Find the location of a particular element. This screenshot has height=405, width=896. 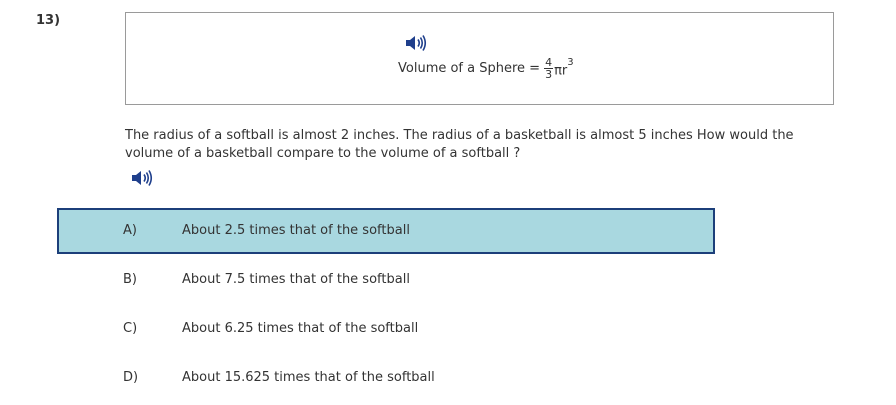

answer-option-b: B) About 7.5 times that of the softball is located at coordinates (386, 280).